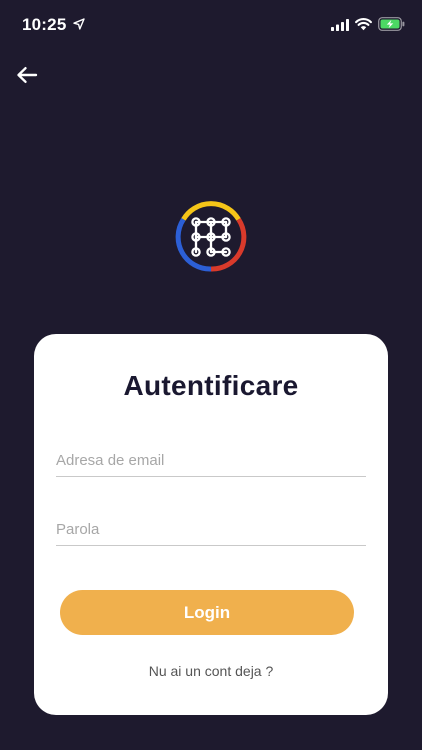  What do you see at coordinates (391, 24) in the screenshot?
I see `battery-charging-icon` at bounding box center [391, 24].